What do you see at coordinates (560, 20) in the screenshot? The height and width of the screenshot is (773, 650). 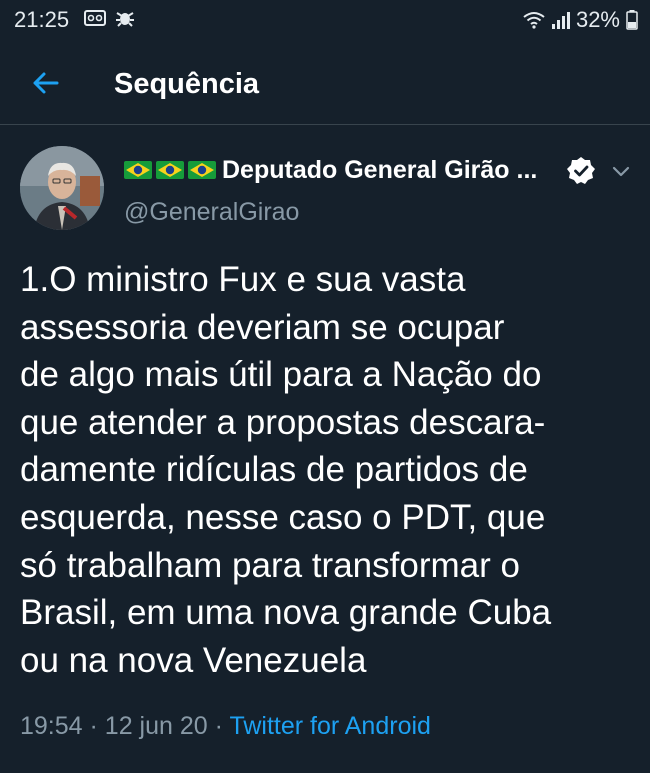 I see `signal-icon` at bounding box center [560, 20].